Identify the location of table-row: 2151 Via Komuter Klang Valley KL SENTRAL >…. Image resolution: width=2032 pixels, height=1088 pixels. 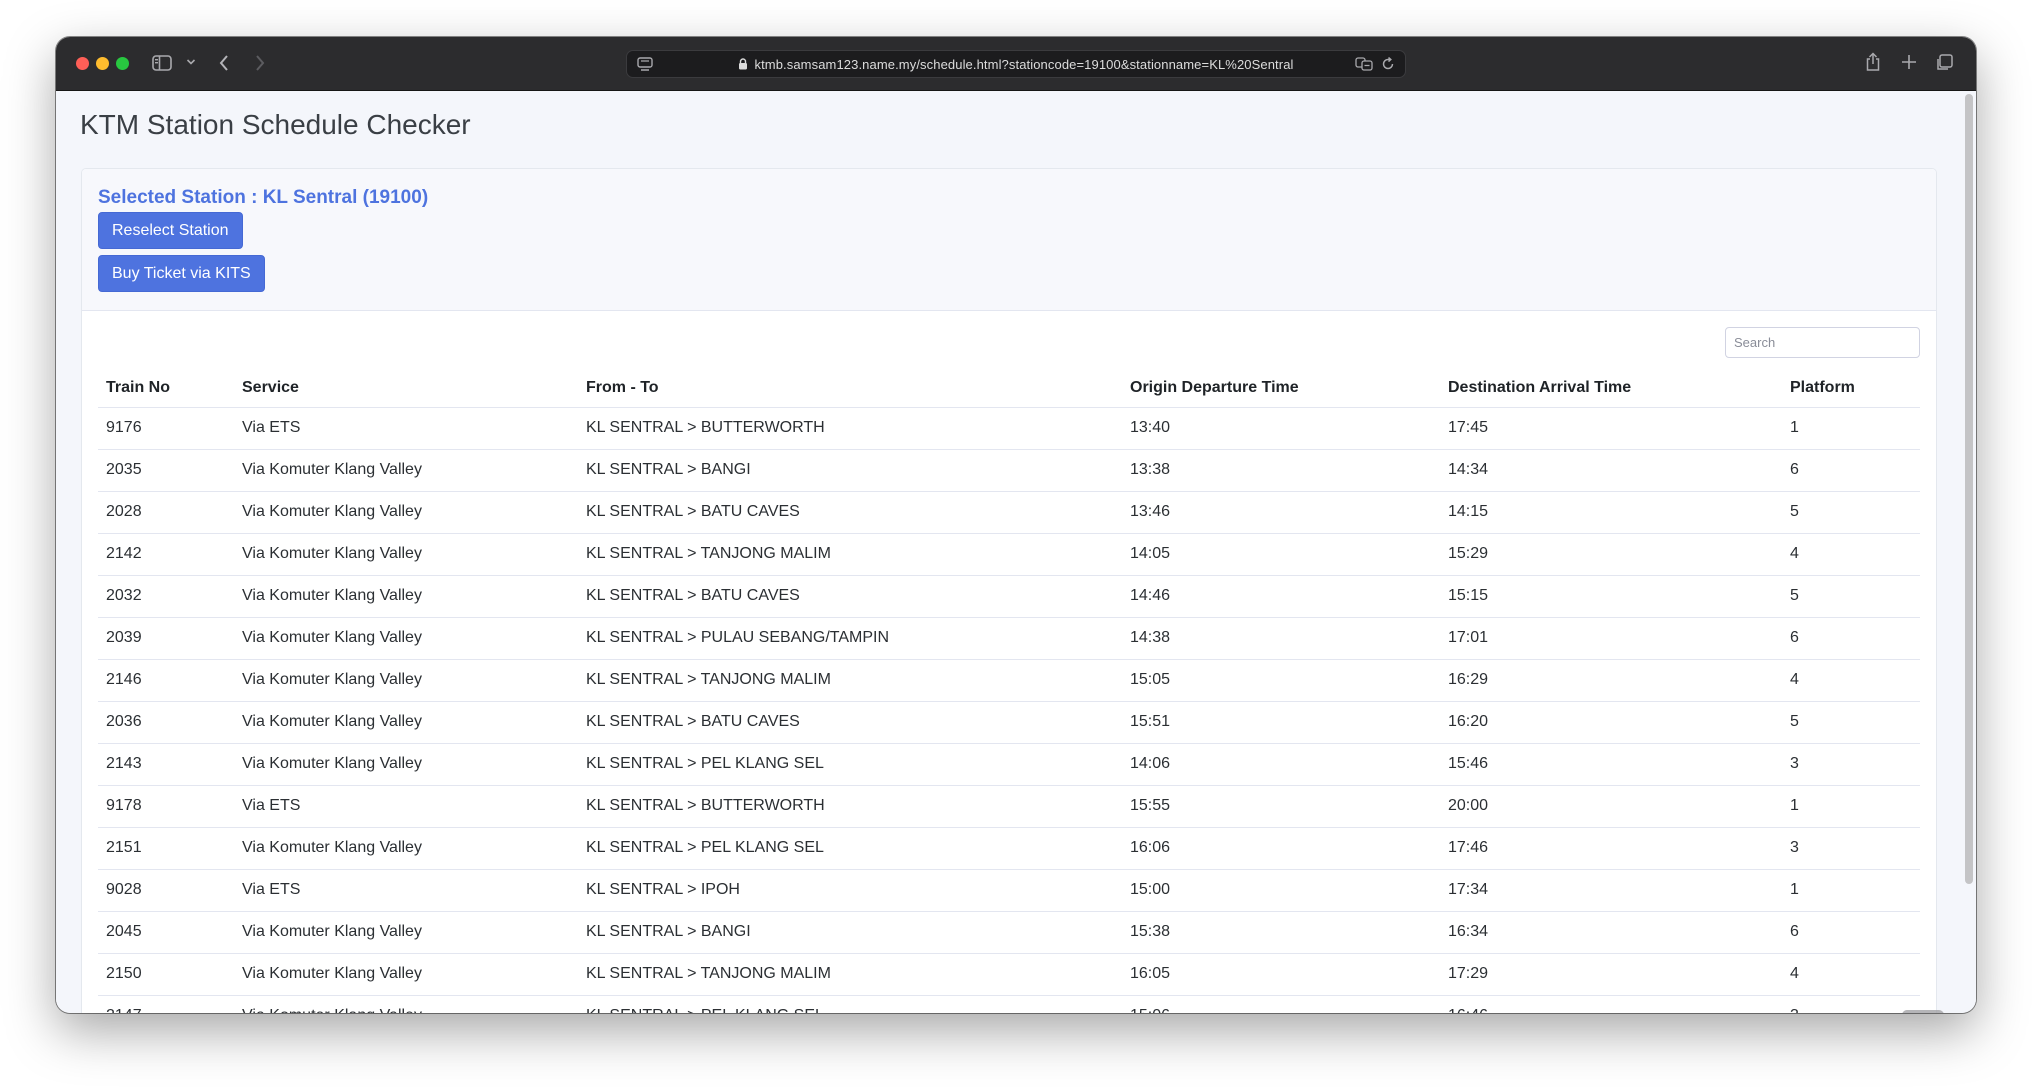
(1009, 848).